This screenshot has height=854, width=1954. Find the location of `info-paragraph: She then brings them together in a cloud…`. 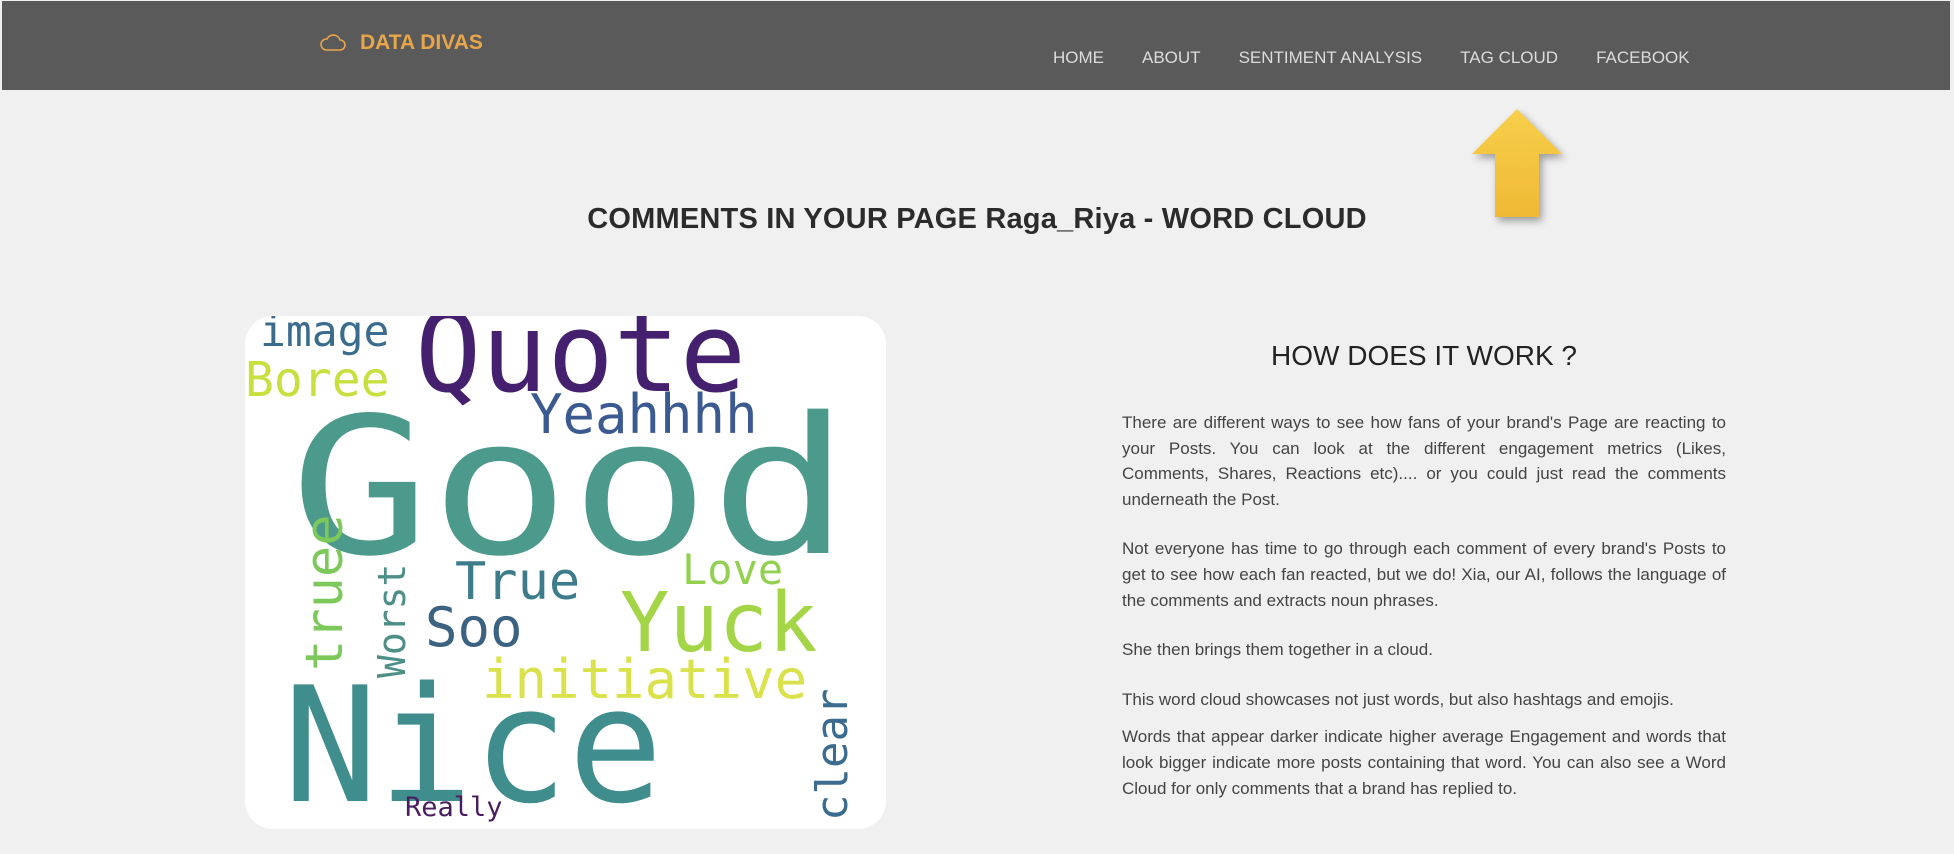

info-paragraph: She then brings them together in a cloud… is located at coordinates (1277, 650).